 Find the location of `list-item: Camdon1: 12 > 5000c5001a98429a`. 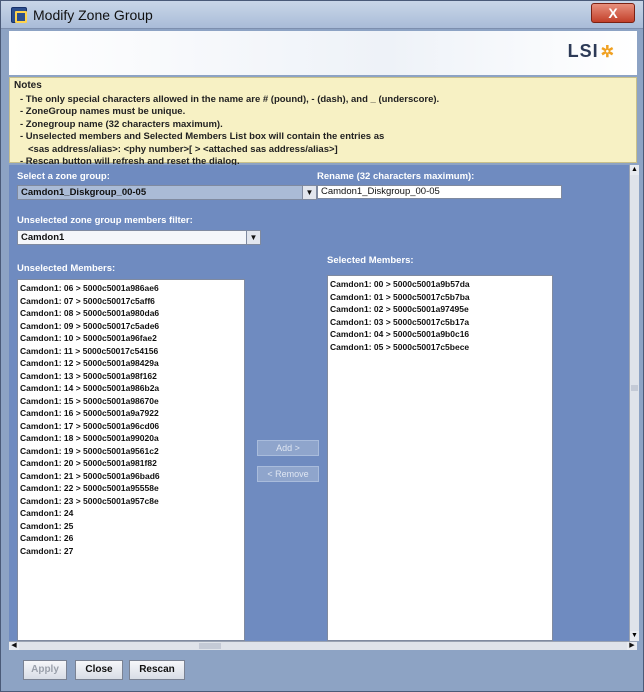

list-item: Camdon1: 12 > 5000c5001a98429a is located at coordinates (131, 363).